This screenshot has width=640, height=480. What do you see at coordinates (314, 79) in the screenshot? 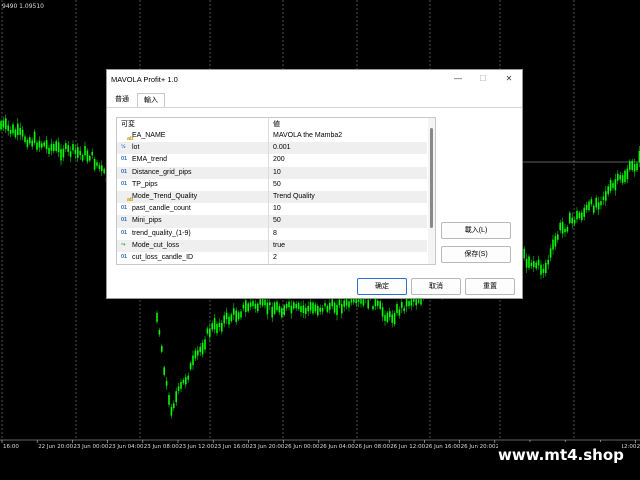
I see `title-bar: MAVOLA Profit+ 1.0 — ☐ ✕` at bounding box center [314, 79].